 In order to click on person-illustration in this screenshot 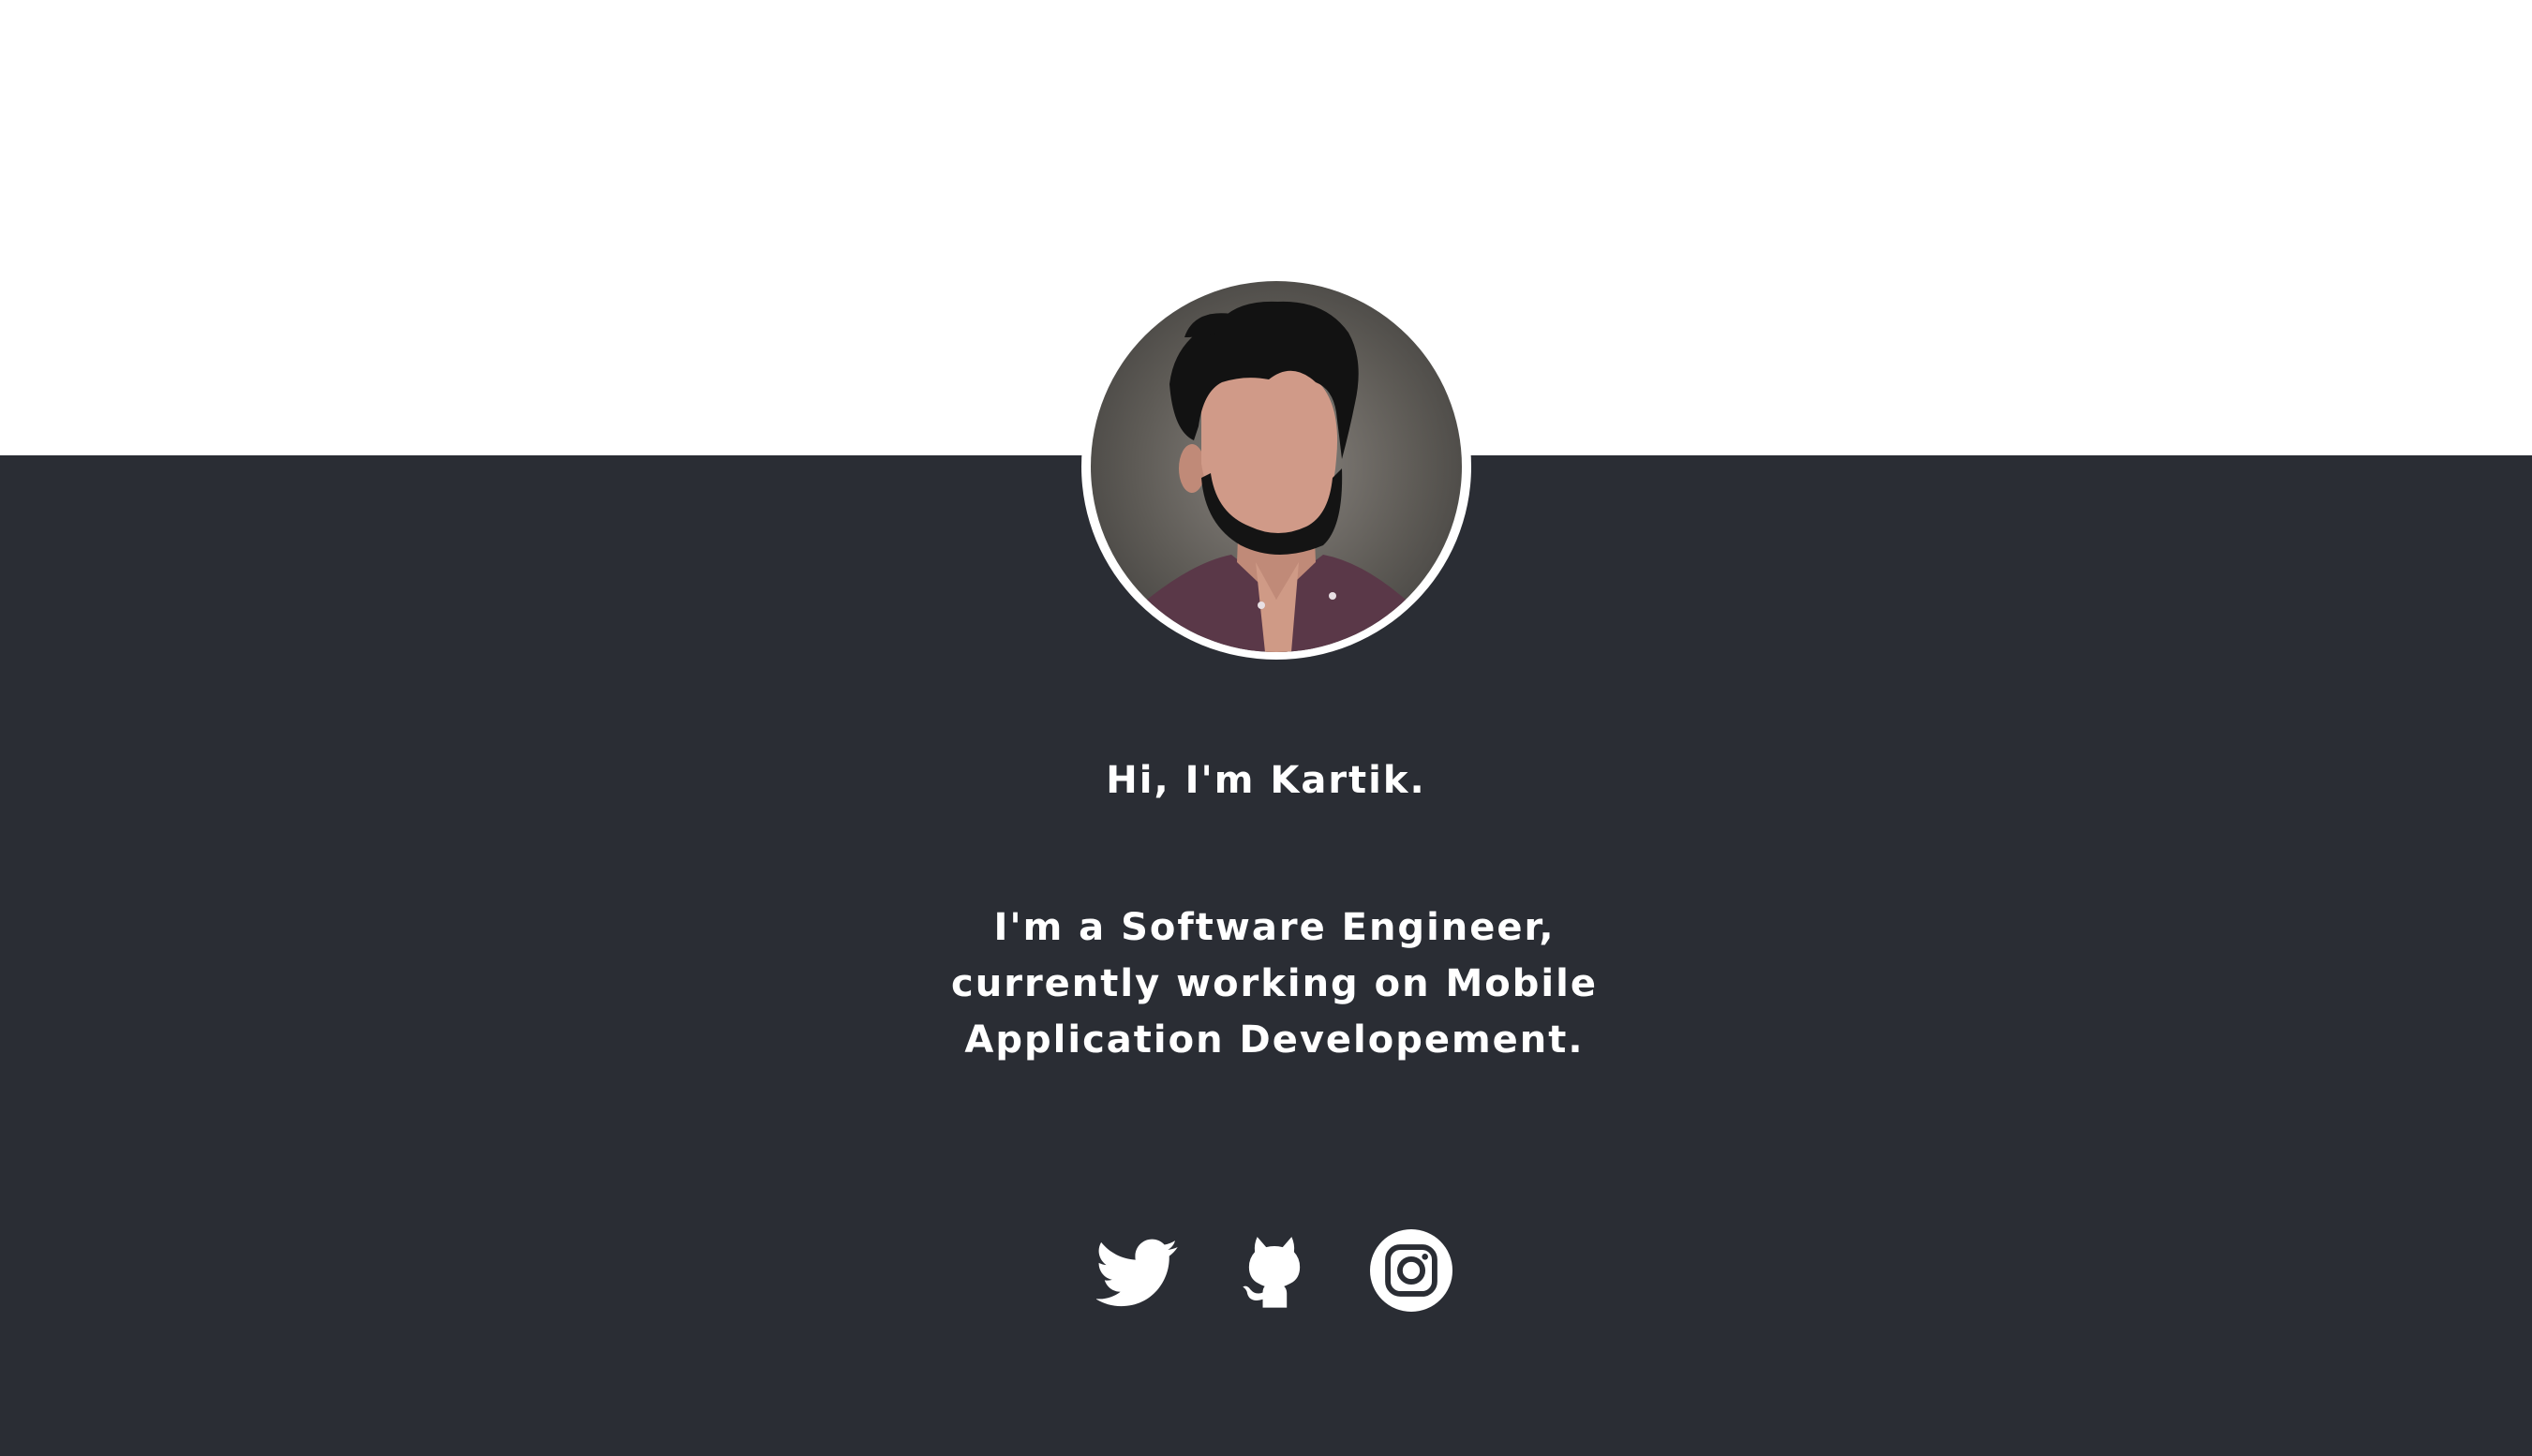, I will do `click(1276, 466)`.